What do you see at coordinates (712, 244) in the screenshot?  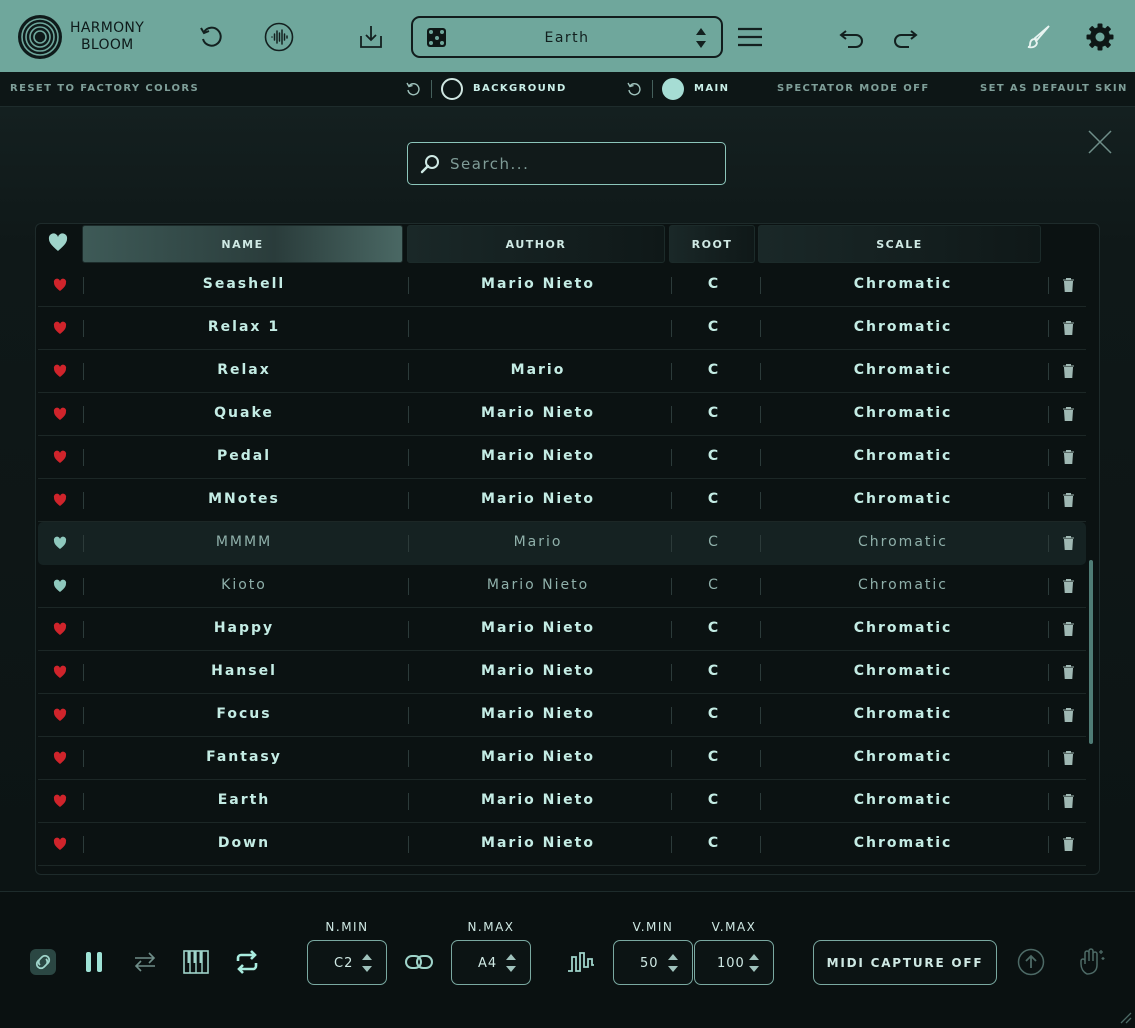 I see `column-header-root: ROOT` at bounding box center [712, 244].